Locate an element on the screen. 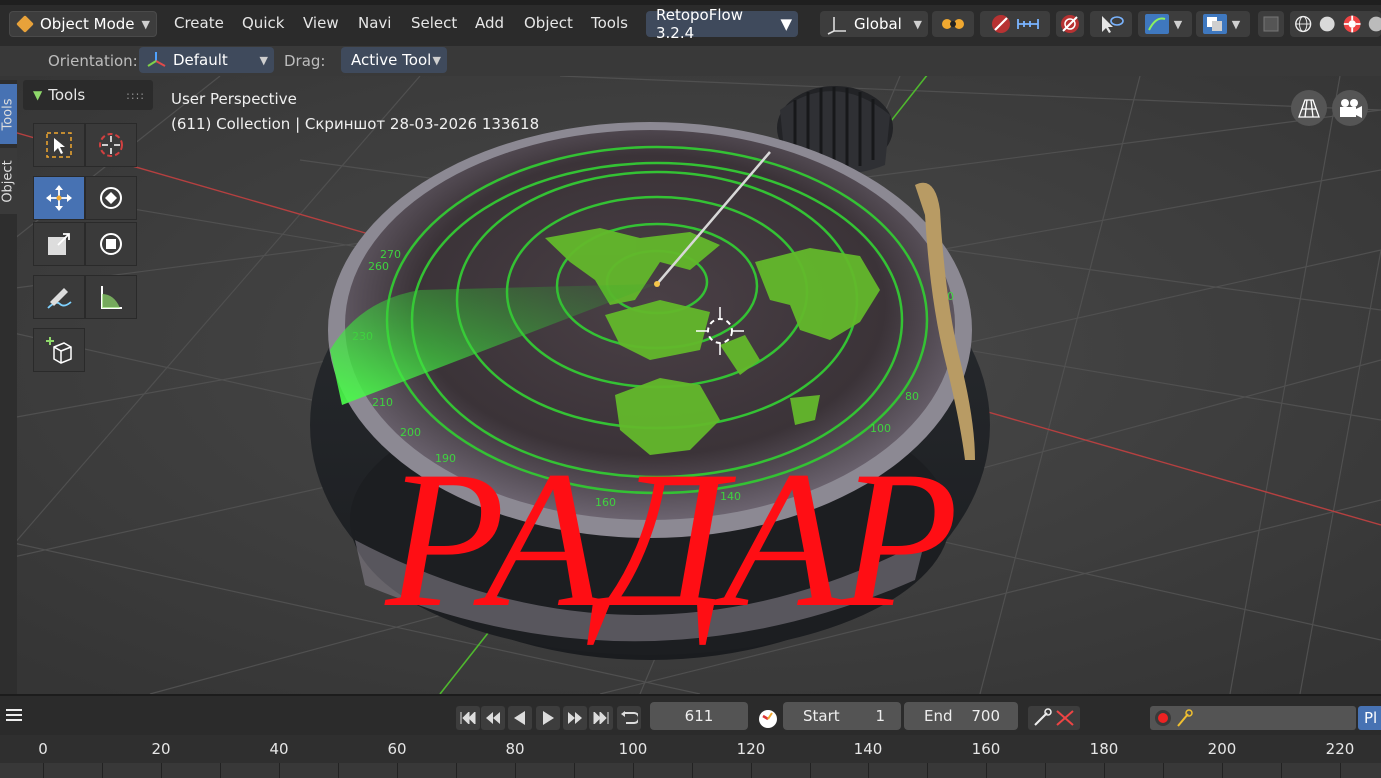  drag-grip-icon: :::: is located at coordinates (135, 95).